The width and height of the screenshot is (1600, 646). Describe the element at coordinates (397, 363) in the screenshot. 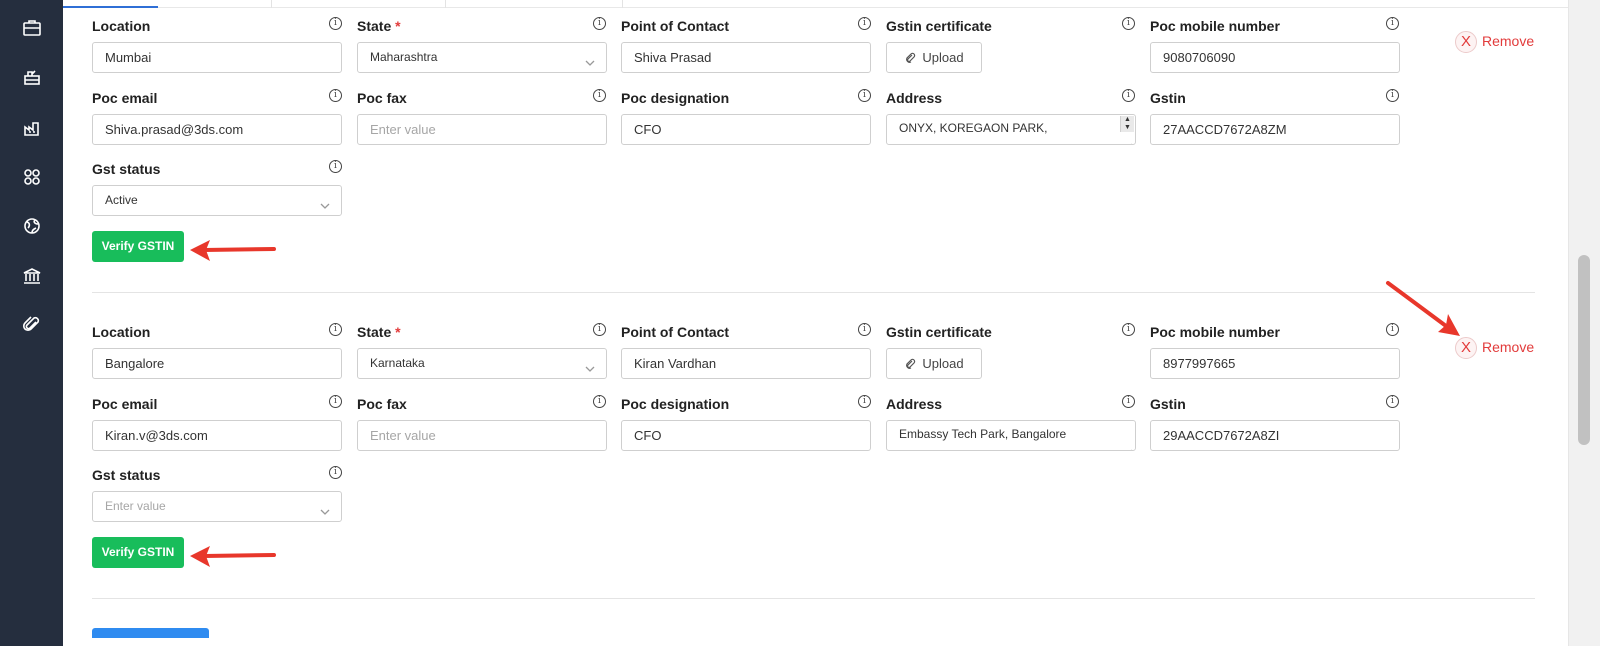

I see `state-value: Karnataka` at that location.